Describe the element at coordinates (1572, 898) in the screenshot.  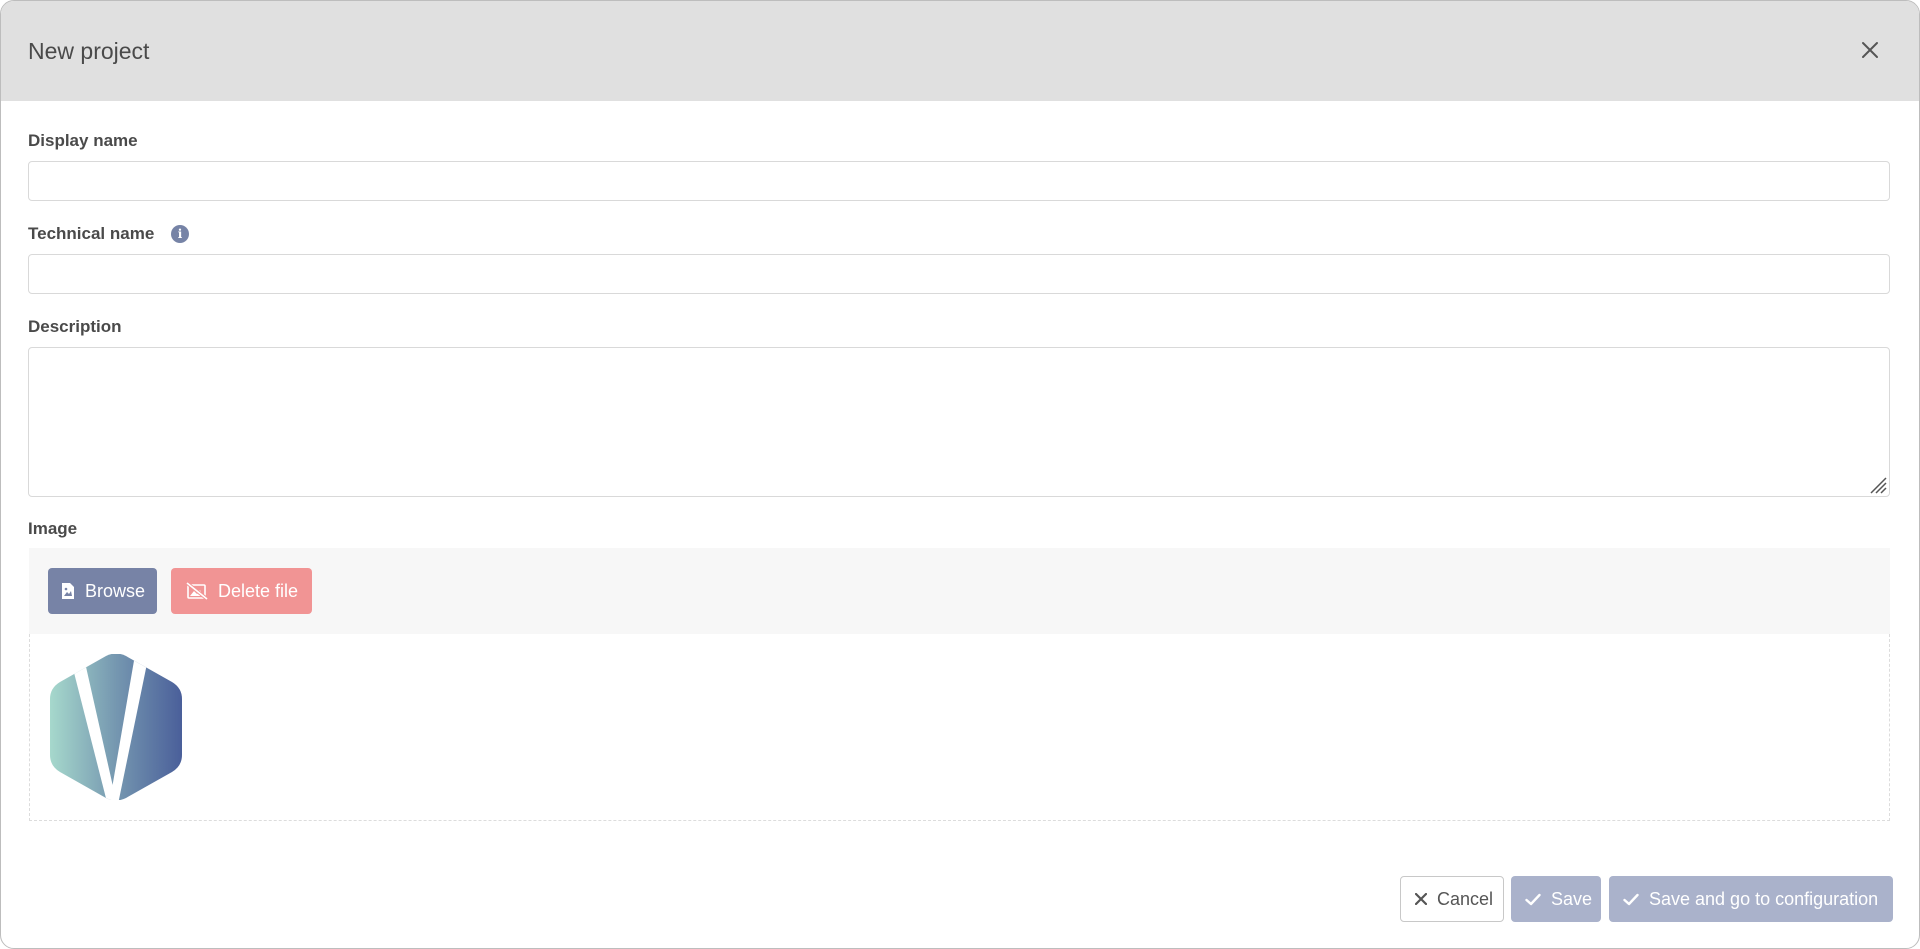
I see `save-label: Save` at that location.